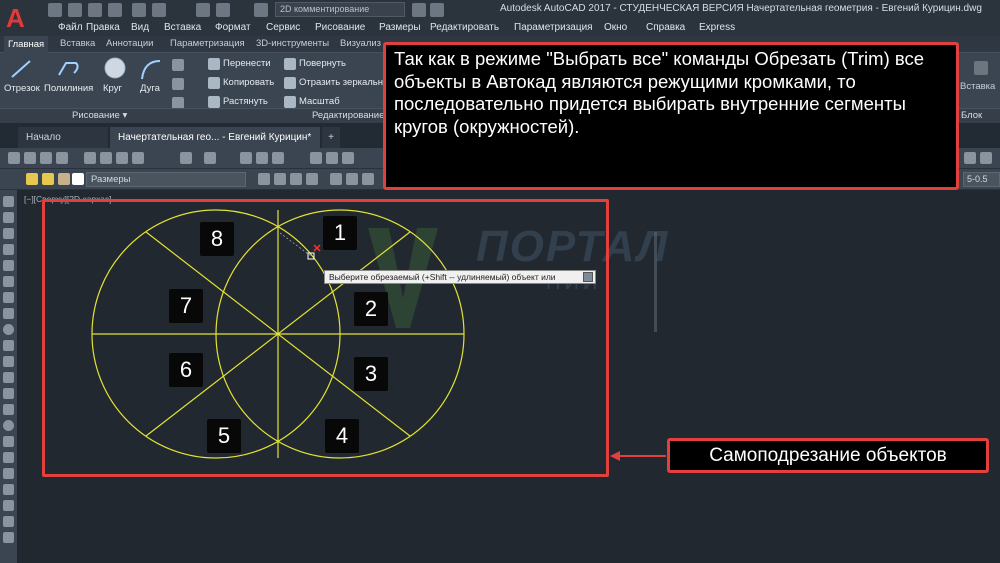 The image size is (1000, 563). Describe the element at coordinates (638, 456) in the screenshot. I see `arrow-left-icon` at that location.